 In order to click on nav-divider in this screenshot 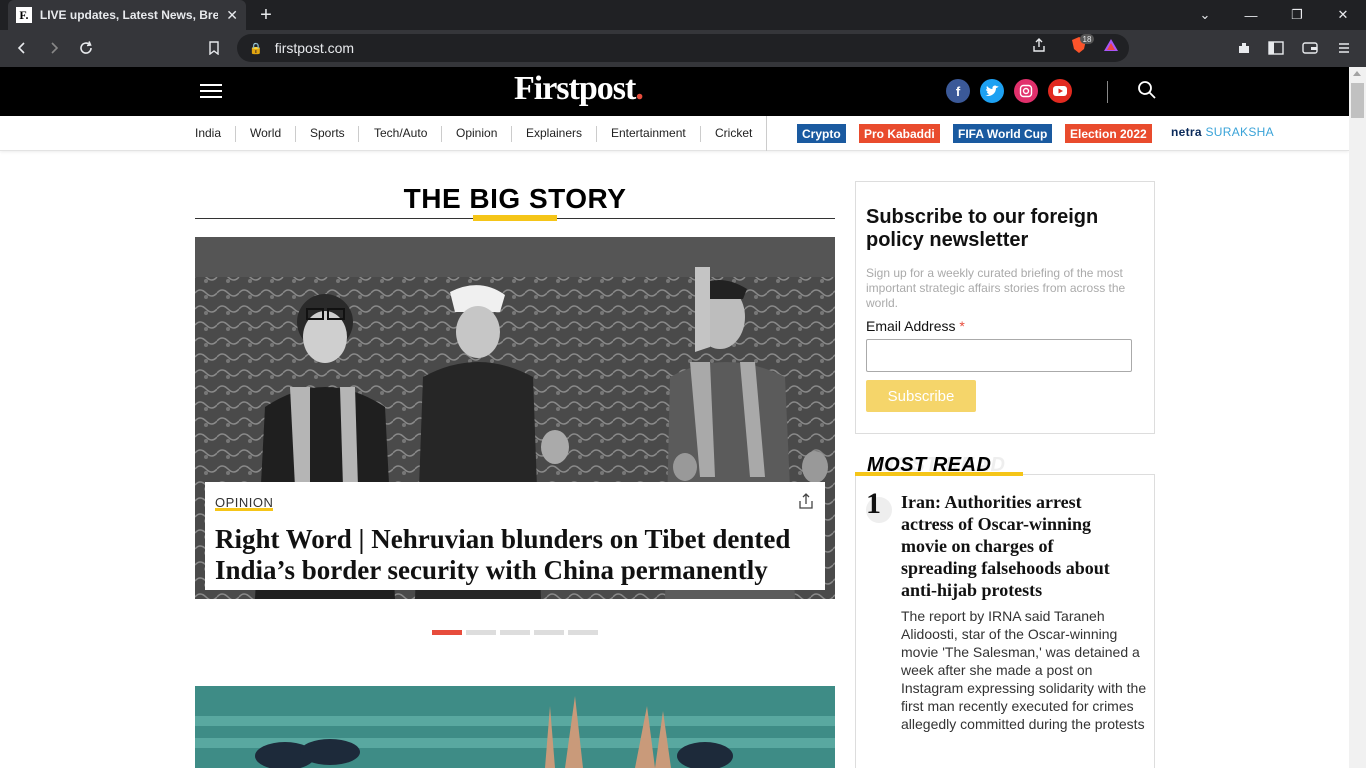, I will do `click(766, 133)`.